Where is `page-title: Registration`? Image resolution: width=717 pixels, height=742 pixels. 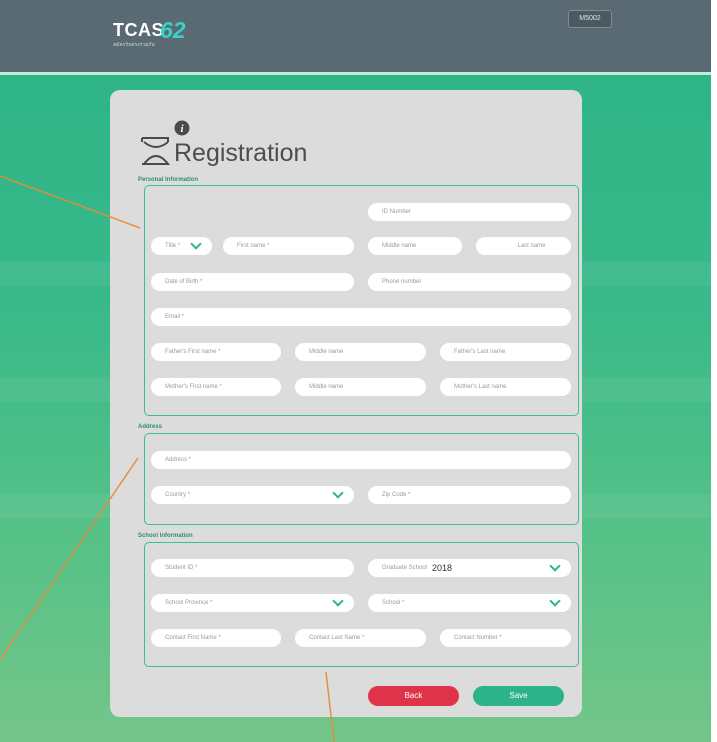
page-title: Registration is located at coordinates (241, 153).